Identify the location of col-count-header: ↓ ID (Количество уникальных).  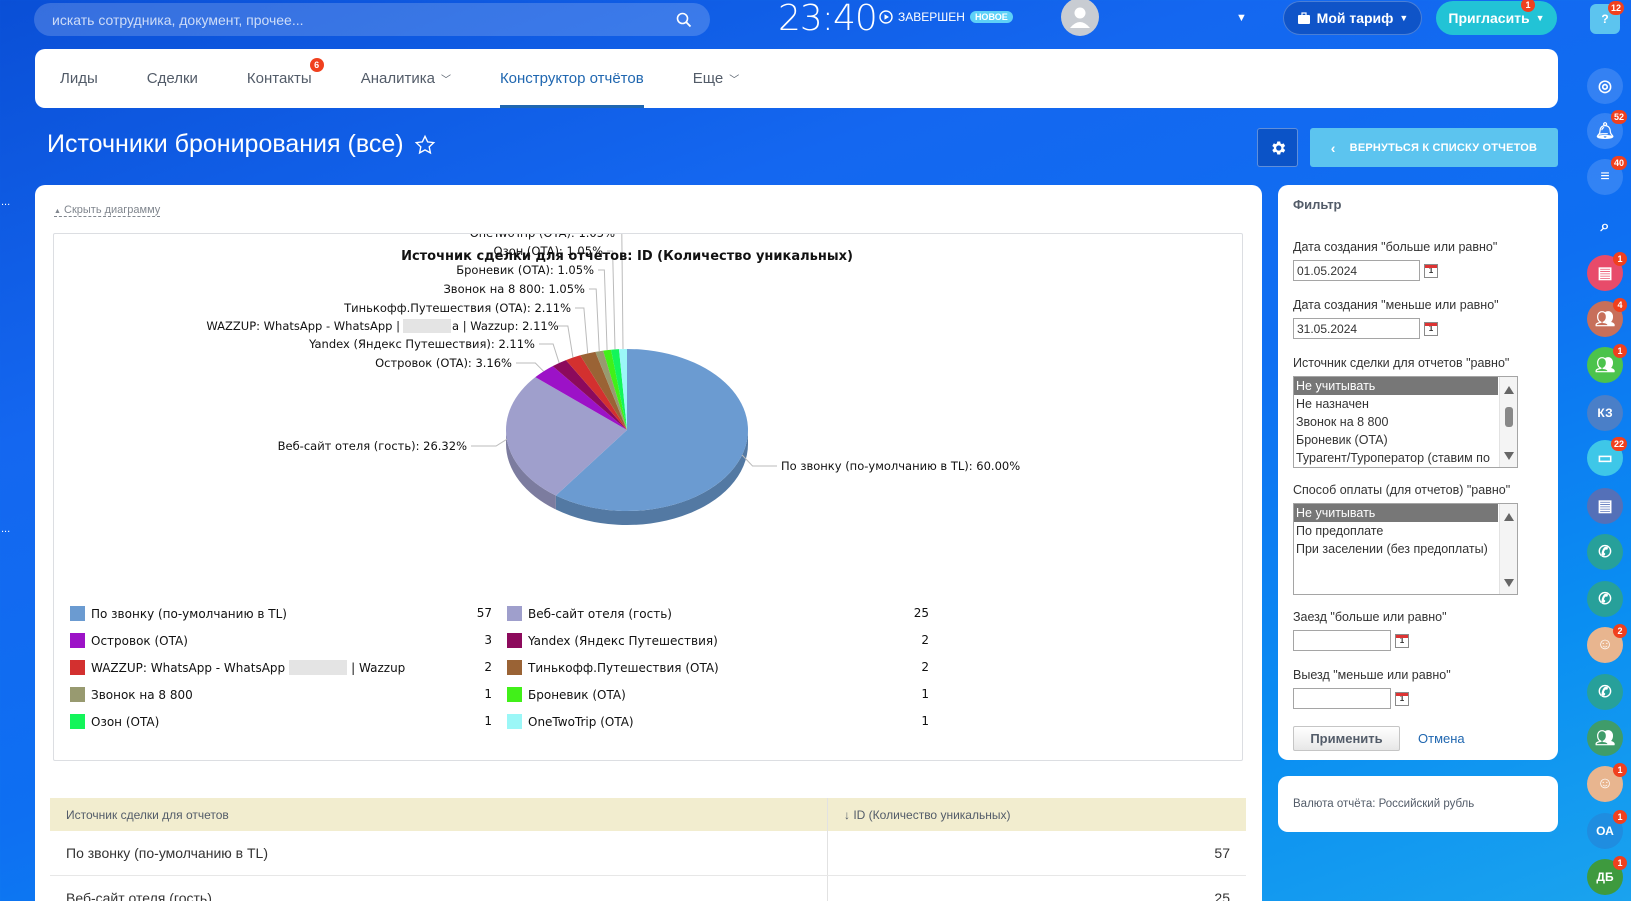
(1037, 814).